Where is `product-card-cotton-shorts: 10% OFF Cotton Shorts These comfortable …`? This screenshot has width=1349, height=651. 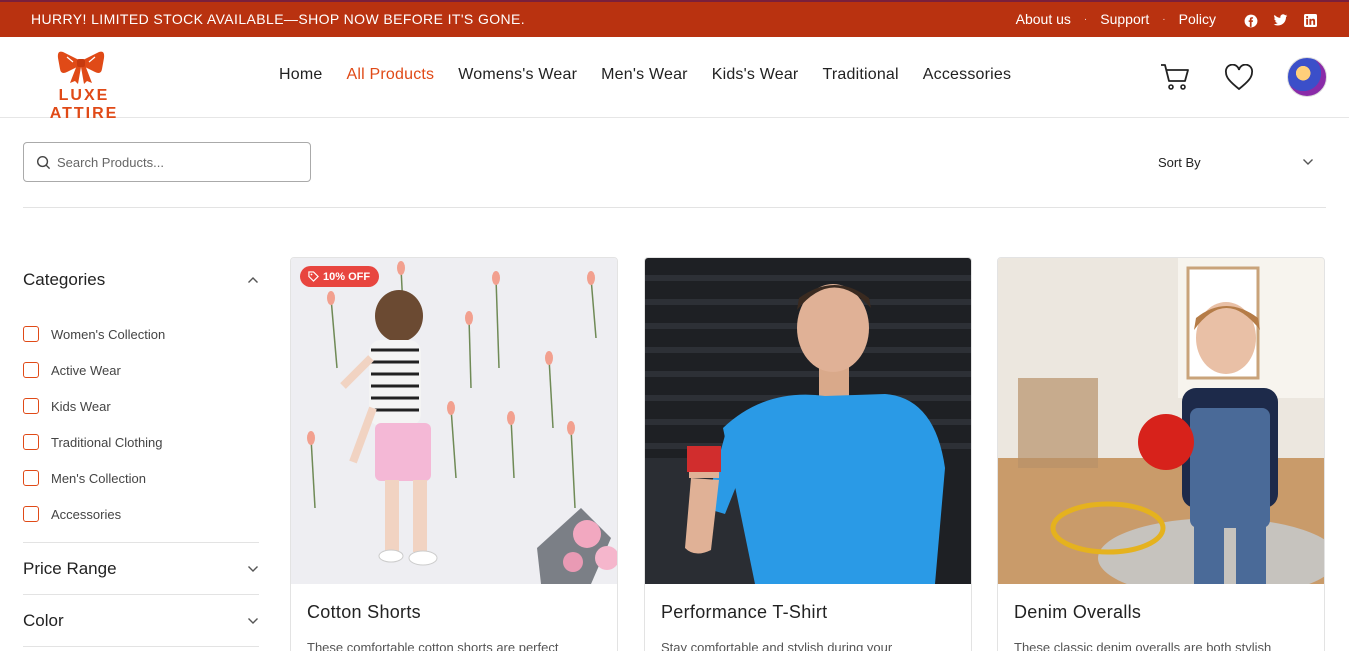
product-card-cotton-shorts: 10% OFF Cotton Shorts These comfortable … is located at coordinates (454, 454).